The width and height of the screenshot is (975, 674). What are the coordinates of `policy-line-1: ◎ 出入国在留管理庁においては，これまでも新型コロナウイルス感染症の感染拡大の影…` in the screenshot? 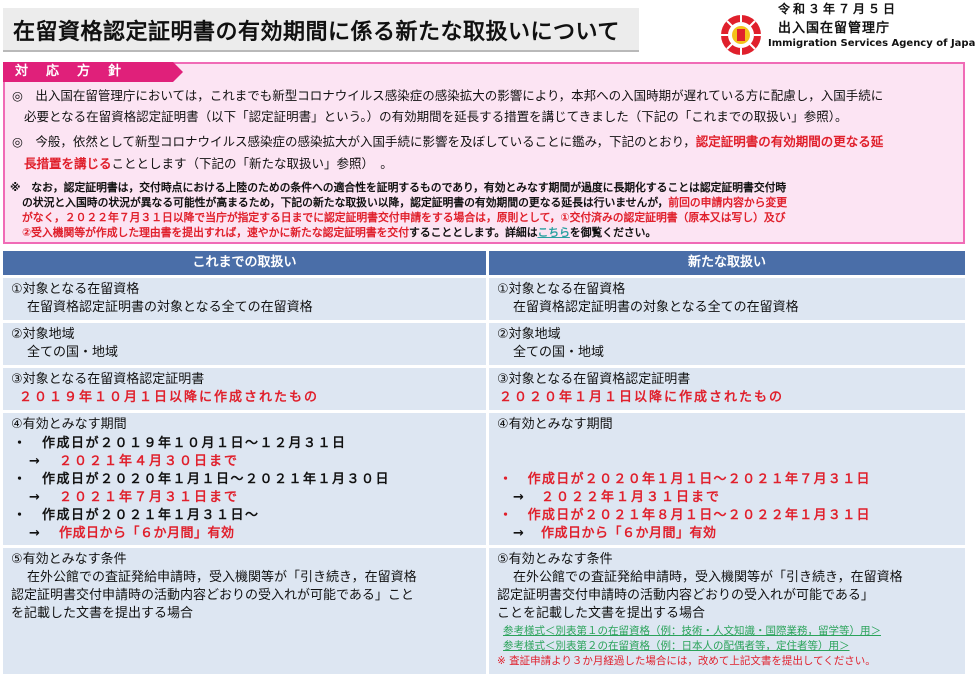 It's located at (448, 95).